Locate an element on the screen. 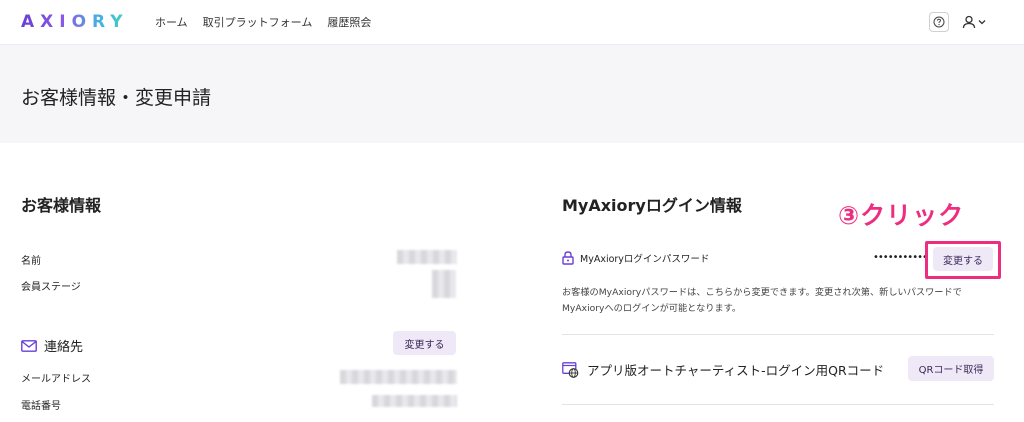 The width and height of the screenshot is (1024, 422). email-label: メールアドレス is located at coordinates (56, 379).